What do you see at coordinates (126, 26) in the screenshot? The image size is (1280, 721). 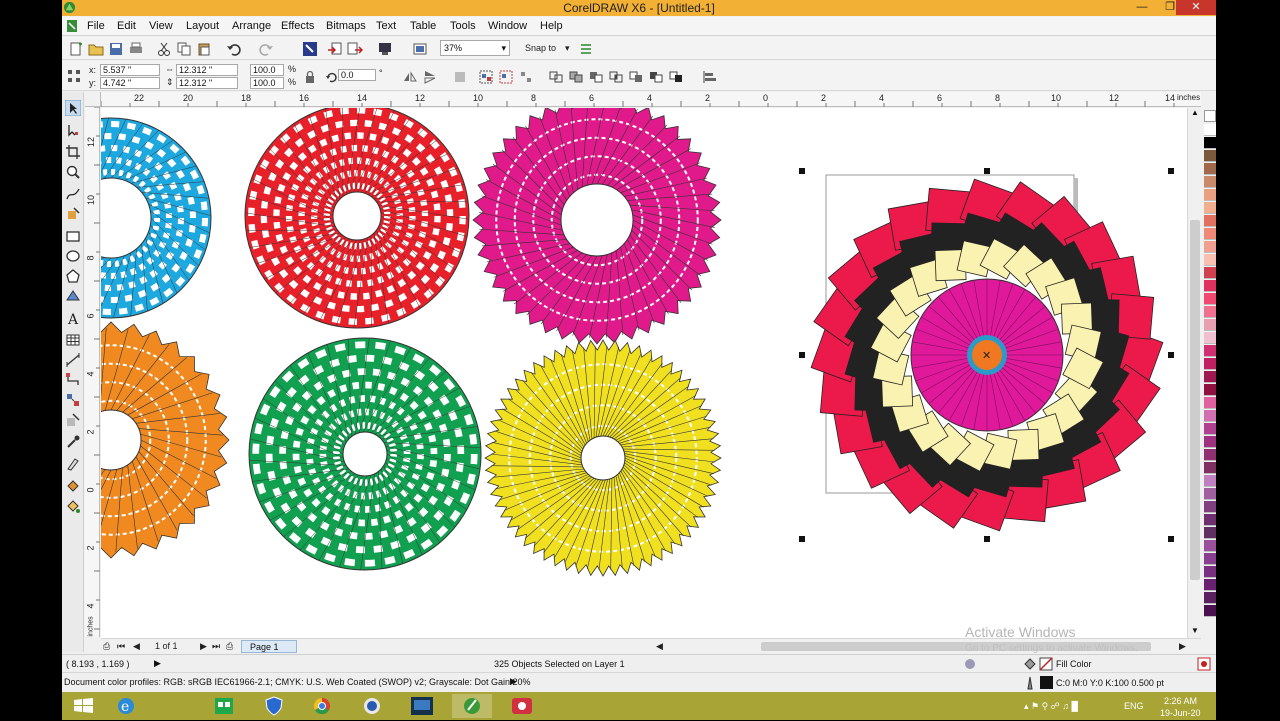 I see `menu-edit: Edit` at bounding box center [126, 26].